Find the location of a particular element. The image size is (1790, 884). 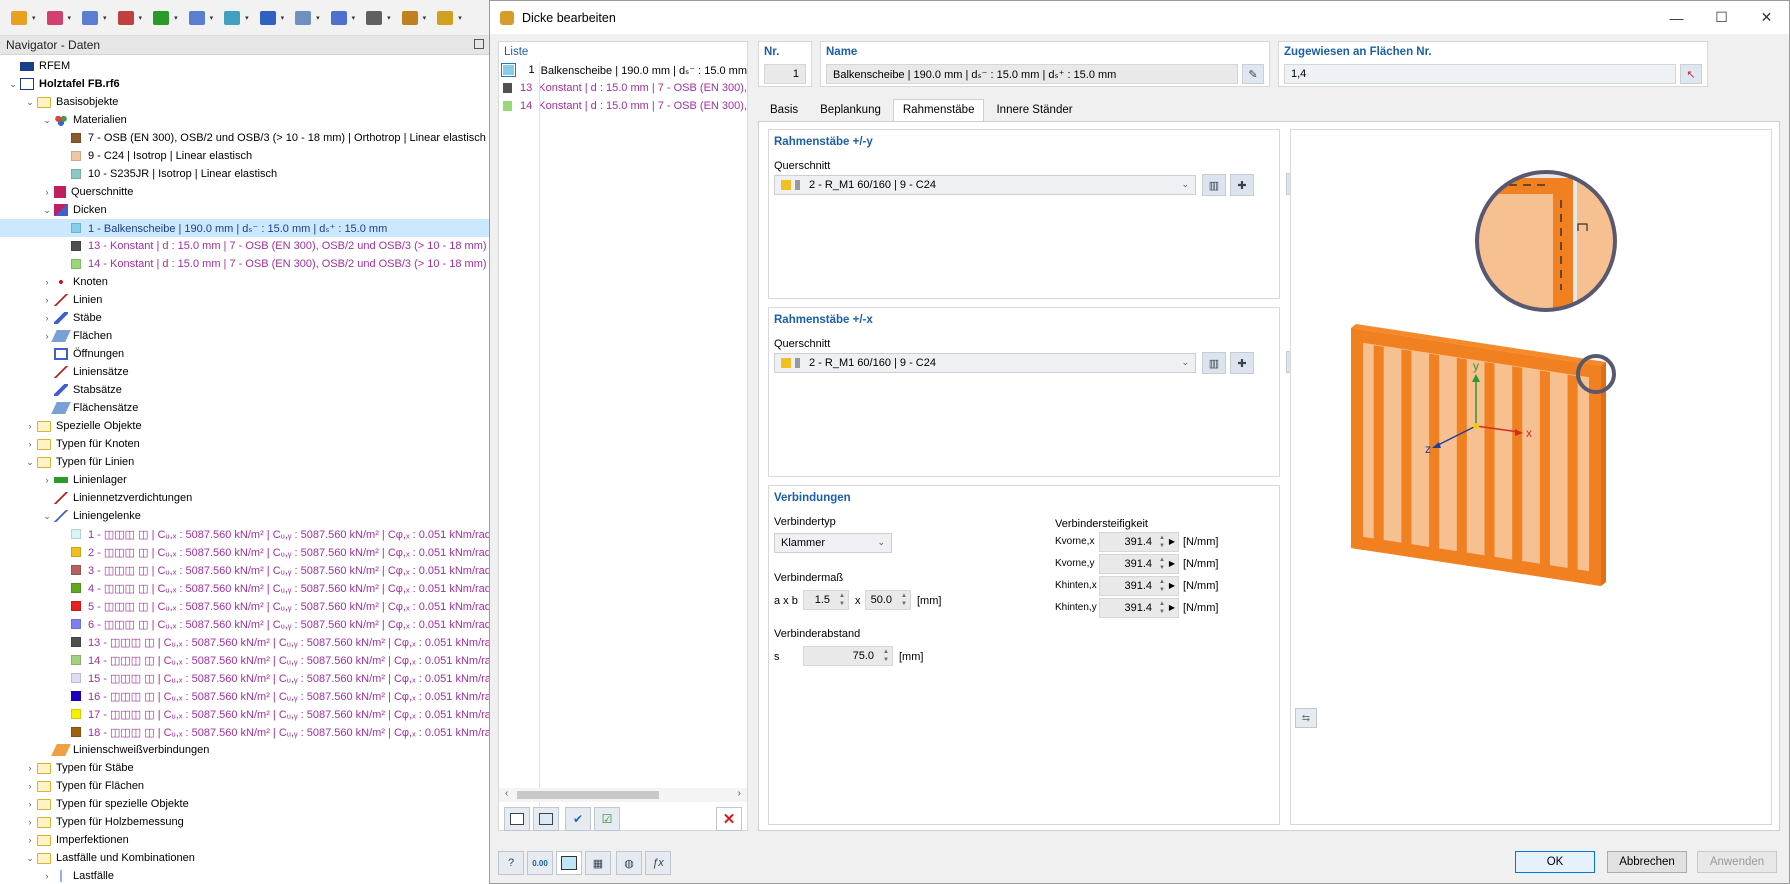

tree-item: Stabsätze is located at coordinates (245, 390).